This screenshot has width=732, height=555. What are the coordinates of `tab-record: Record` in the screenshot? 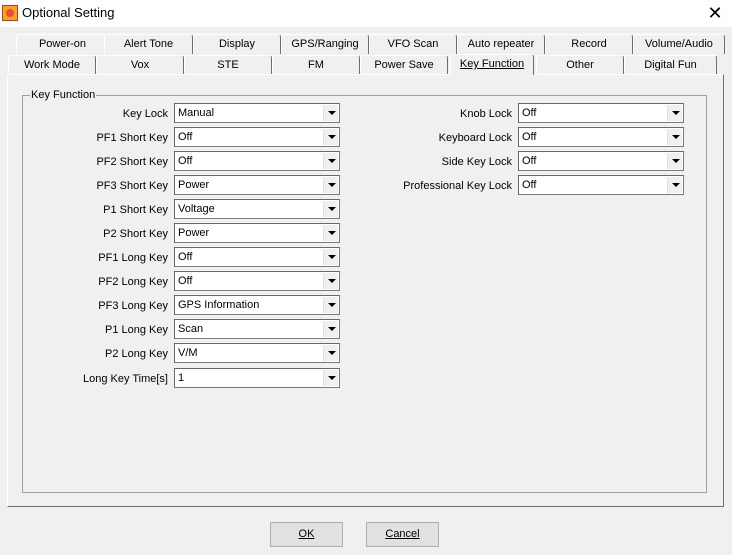 It's located at (589, 44).